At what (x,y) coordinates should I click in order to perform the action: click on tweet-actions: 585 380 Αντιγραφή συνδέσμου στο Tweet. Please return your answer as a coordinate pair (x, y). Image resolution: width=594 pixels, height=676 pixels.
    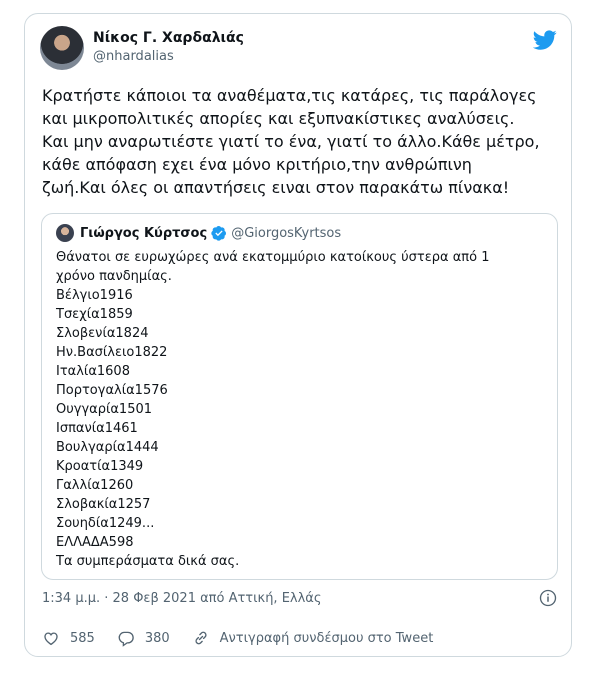
    Looking at the image, I should click on (248, 638).